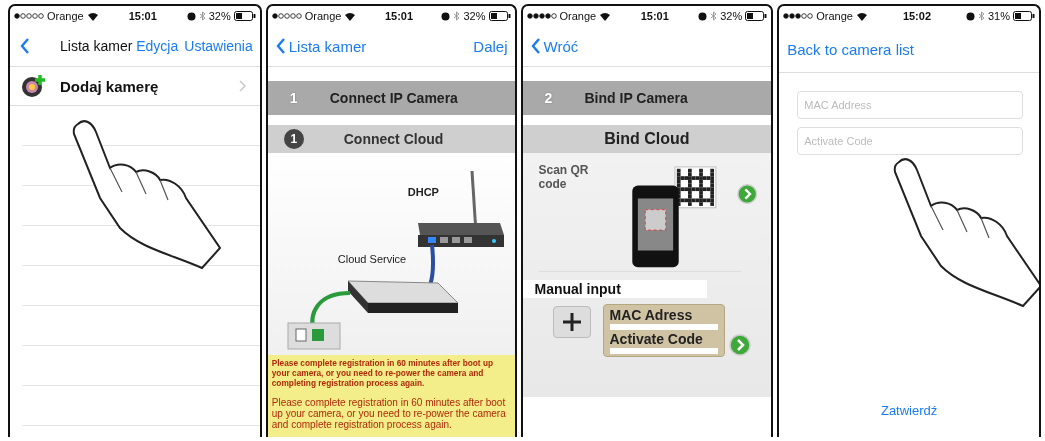  I want to click on diagram-label: DHCP, so click(423, 192).